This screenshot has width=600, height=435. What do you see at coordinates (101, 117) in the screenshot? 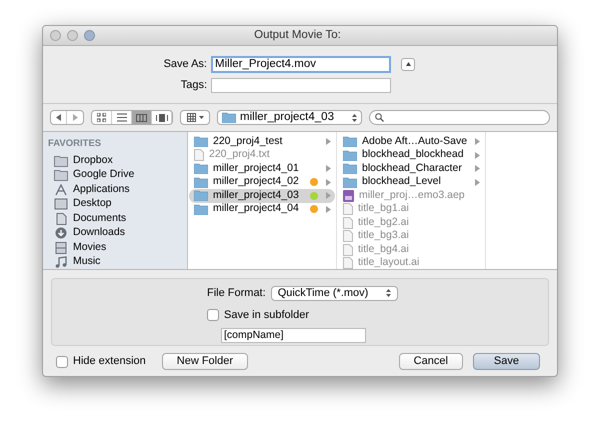
I see `icon-view-icon` at bounding box center [101, 117].